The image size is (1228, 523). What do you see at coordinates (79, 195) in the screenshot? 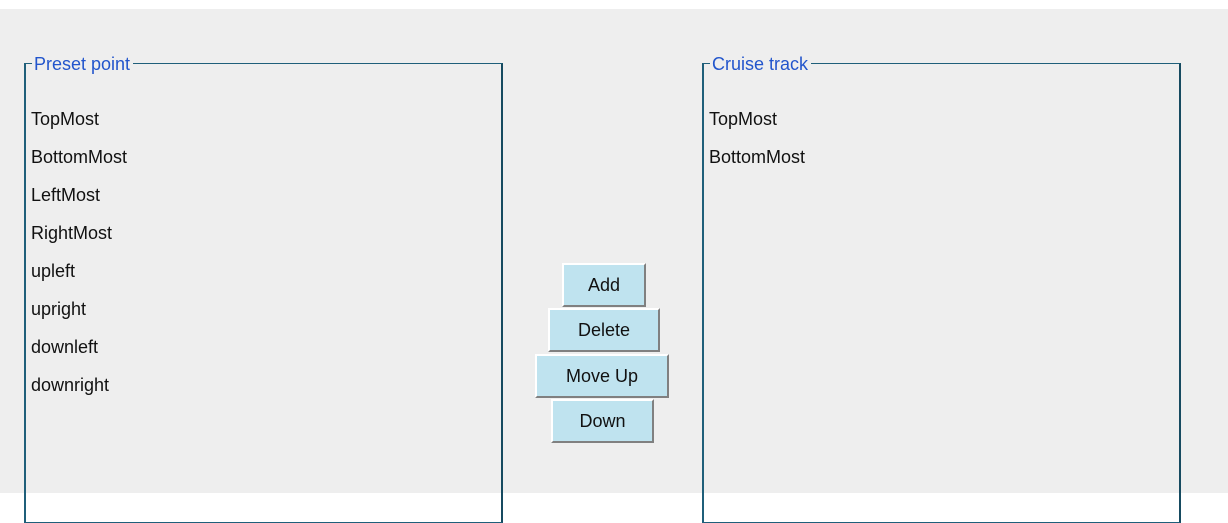
I see `preset-point-item: LeftMost` at bounding box center [79, 195].